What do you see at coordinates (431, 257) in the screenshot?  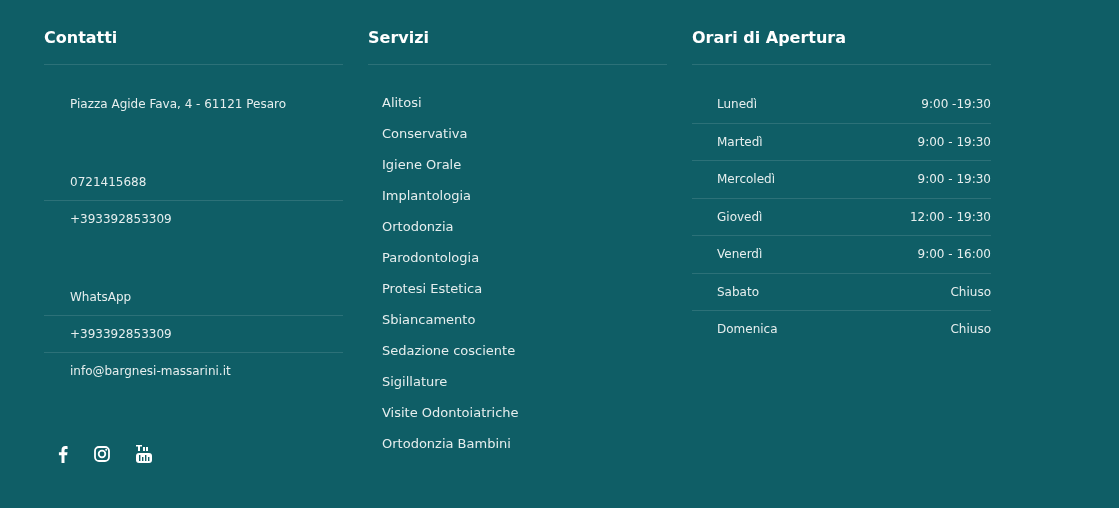 I see `service-link: Parodontologia` at bounding box center [431, 257].